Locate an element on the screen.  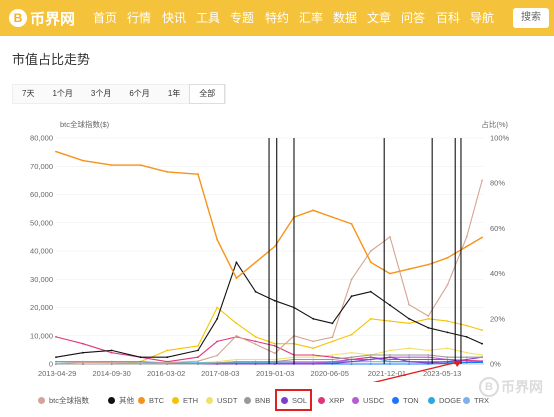
right-tick-label: 40% is located at coordinates (497, 273).